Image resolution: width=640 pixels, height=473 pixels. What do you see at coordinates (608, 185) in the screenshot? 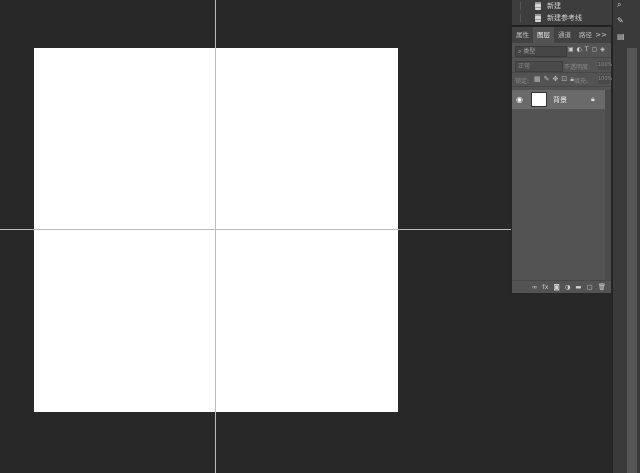
I see `layers-scrollbar` at bounding box center [608, 185].